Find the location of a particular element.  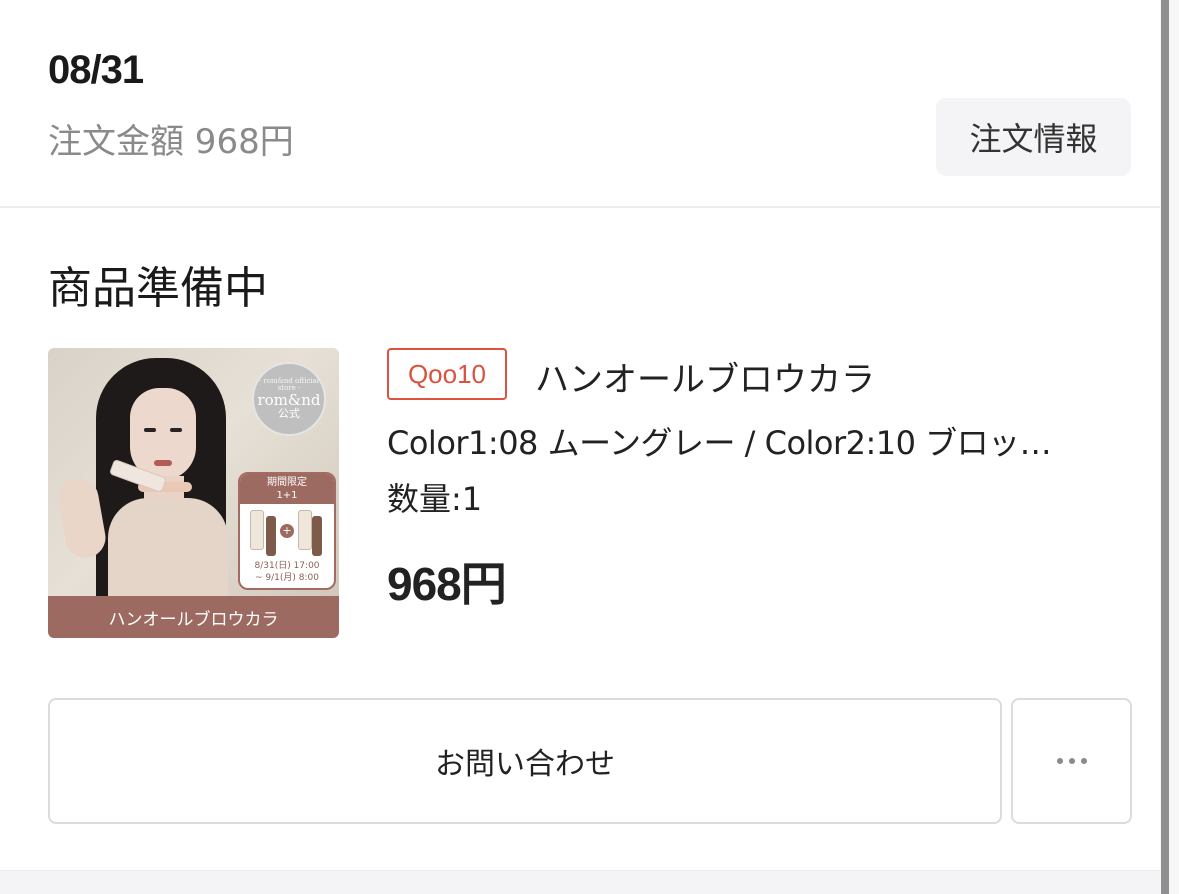

order-date: 08/31 is located at coordinates (96, 70).